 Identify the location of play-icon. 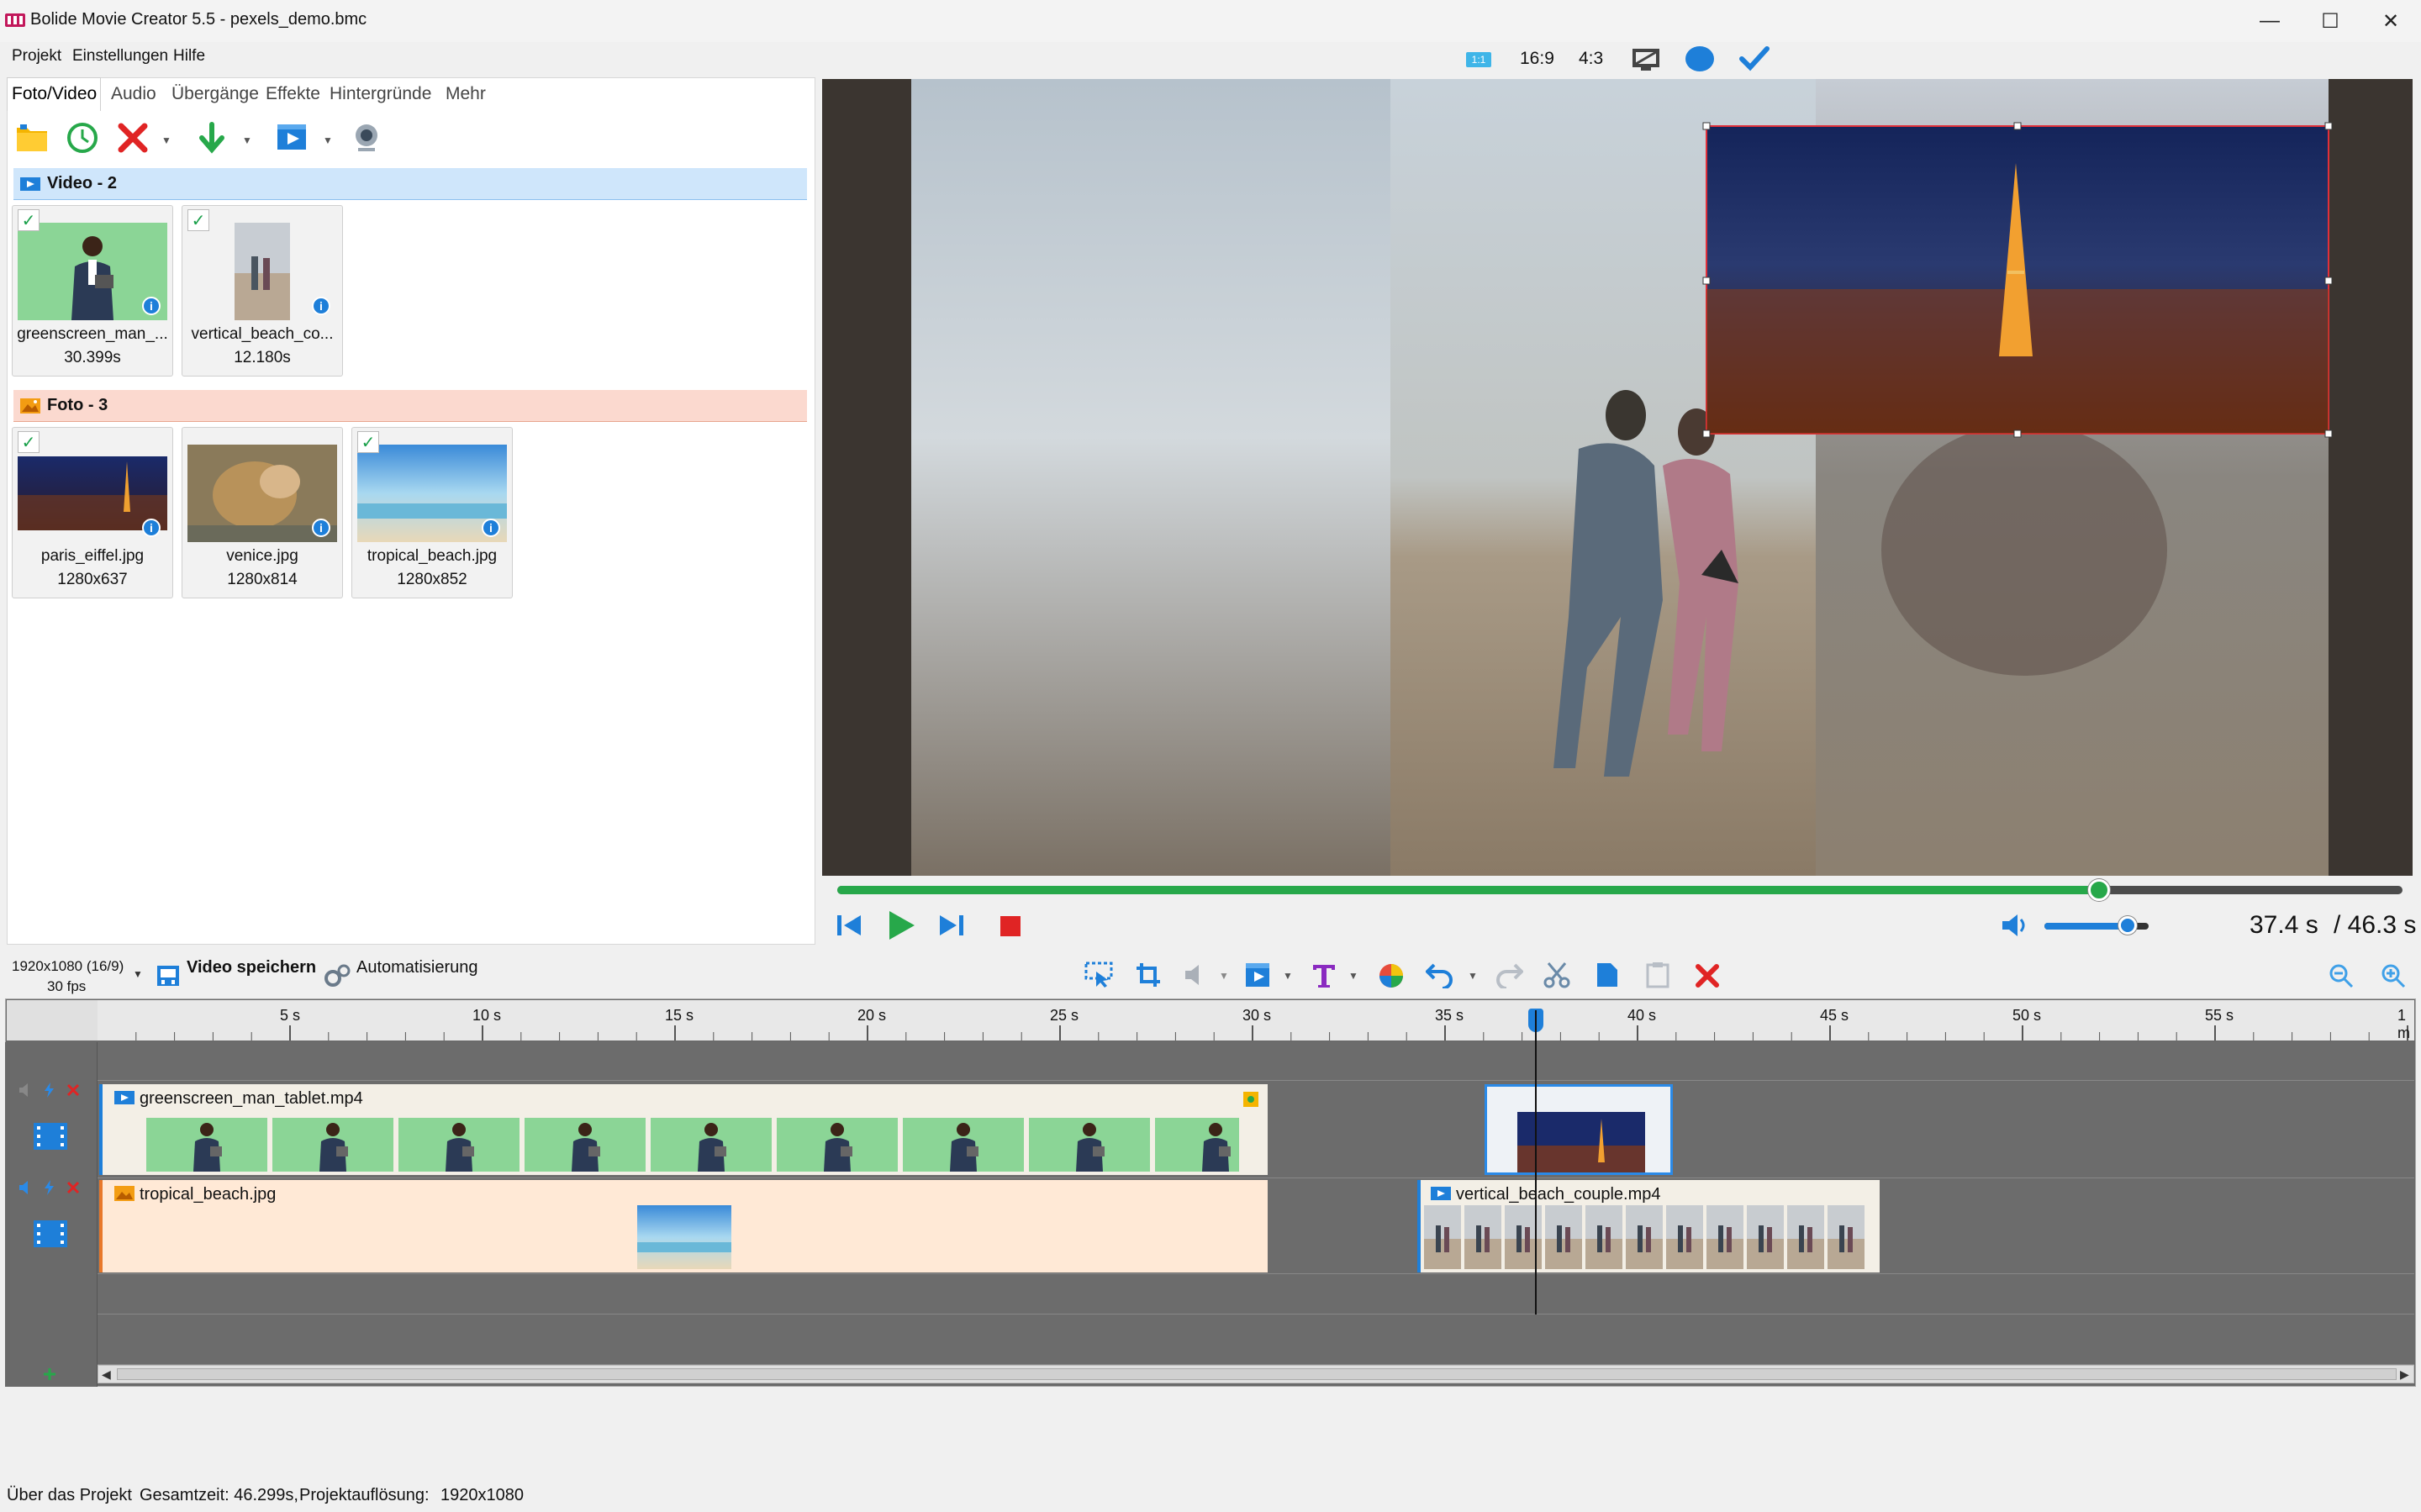
(901, 925).